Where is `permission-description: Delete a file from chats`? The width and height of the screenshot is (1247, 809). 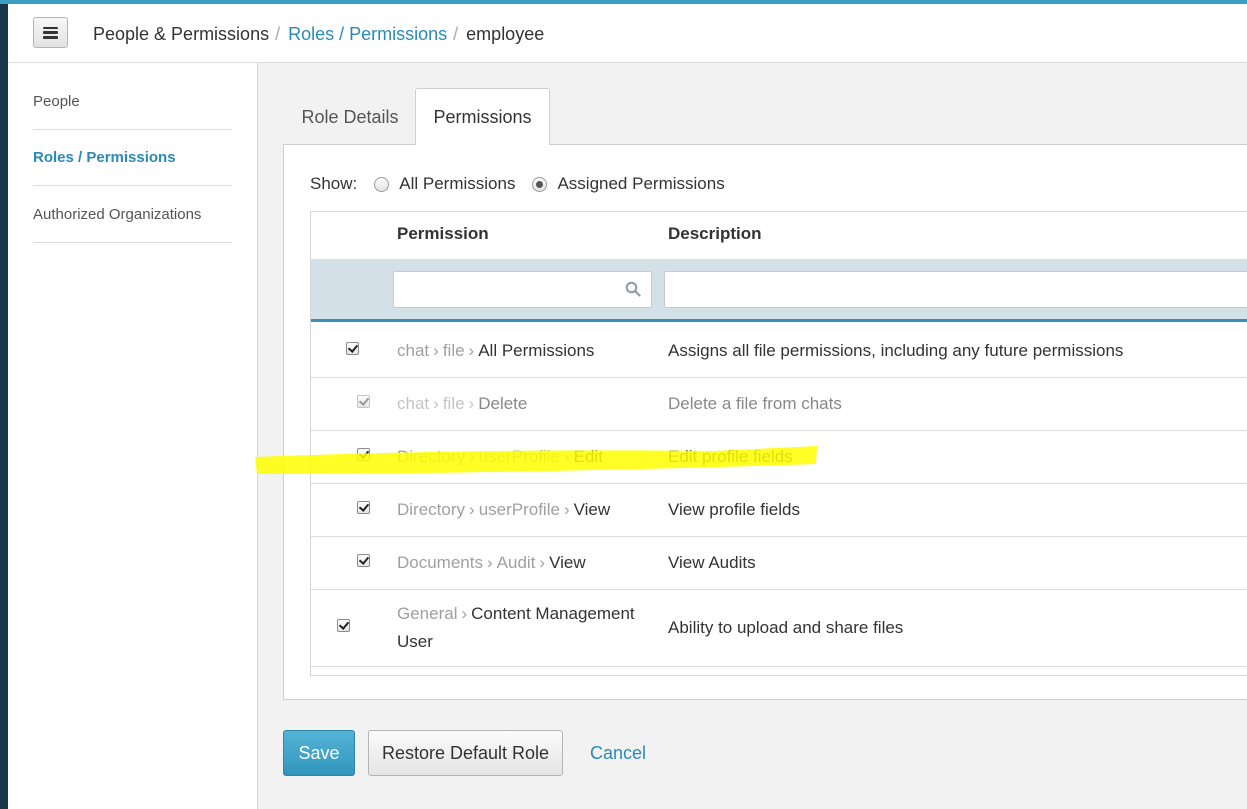
permission-description: Delete a file from chats is located at coordinates (755, 403).